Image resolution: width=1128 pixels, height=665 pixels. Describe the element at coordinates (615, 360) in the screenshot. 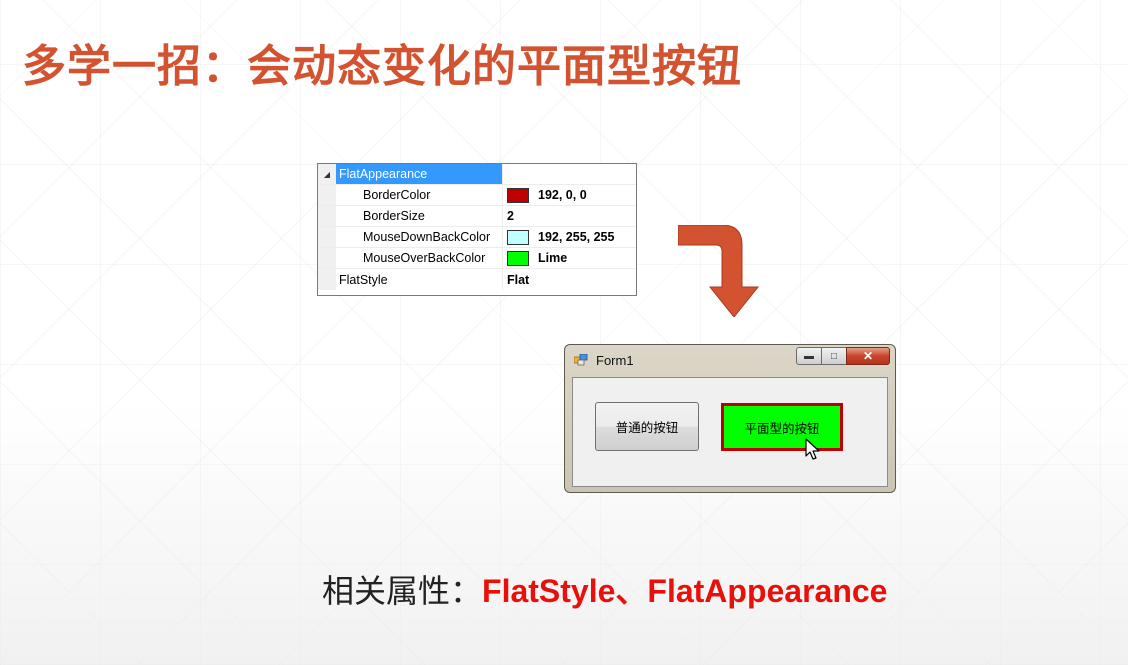

I see `window-title: Form1` at that location.